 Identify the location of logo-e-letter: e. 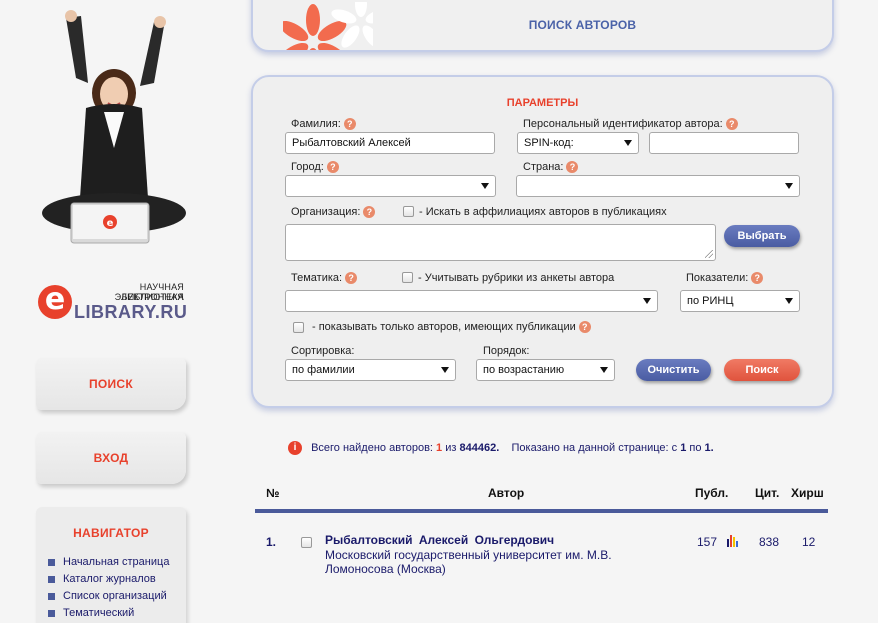
(55, 302).